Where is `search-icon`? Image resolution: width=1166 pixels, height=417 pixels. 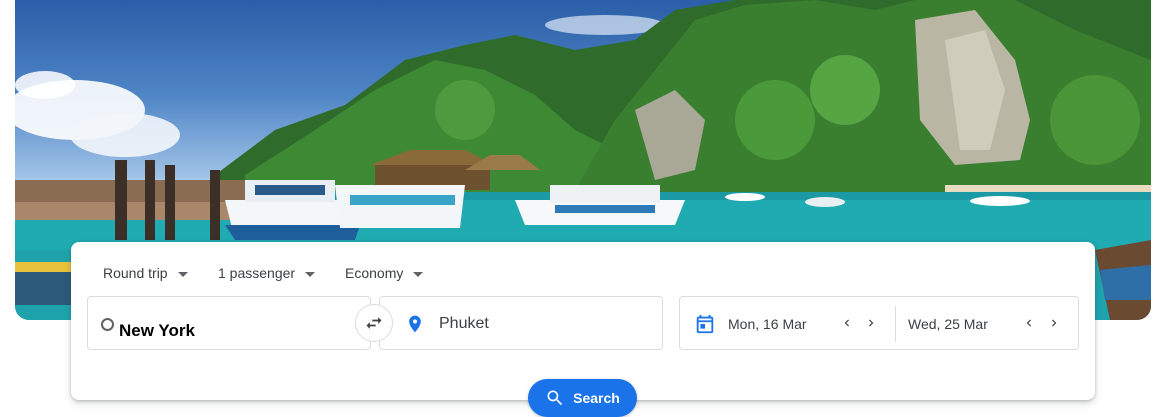 search-icon is located at coordinates (555, 398).